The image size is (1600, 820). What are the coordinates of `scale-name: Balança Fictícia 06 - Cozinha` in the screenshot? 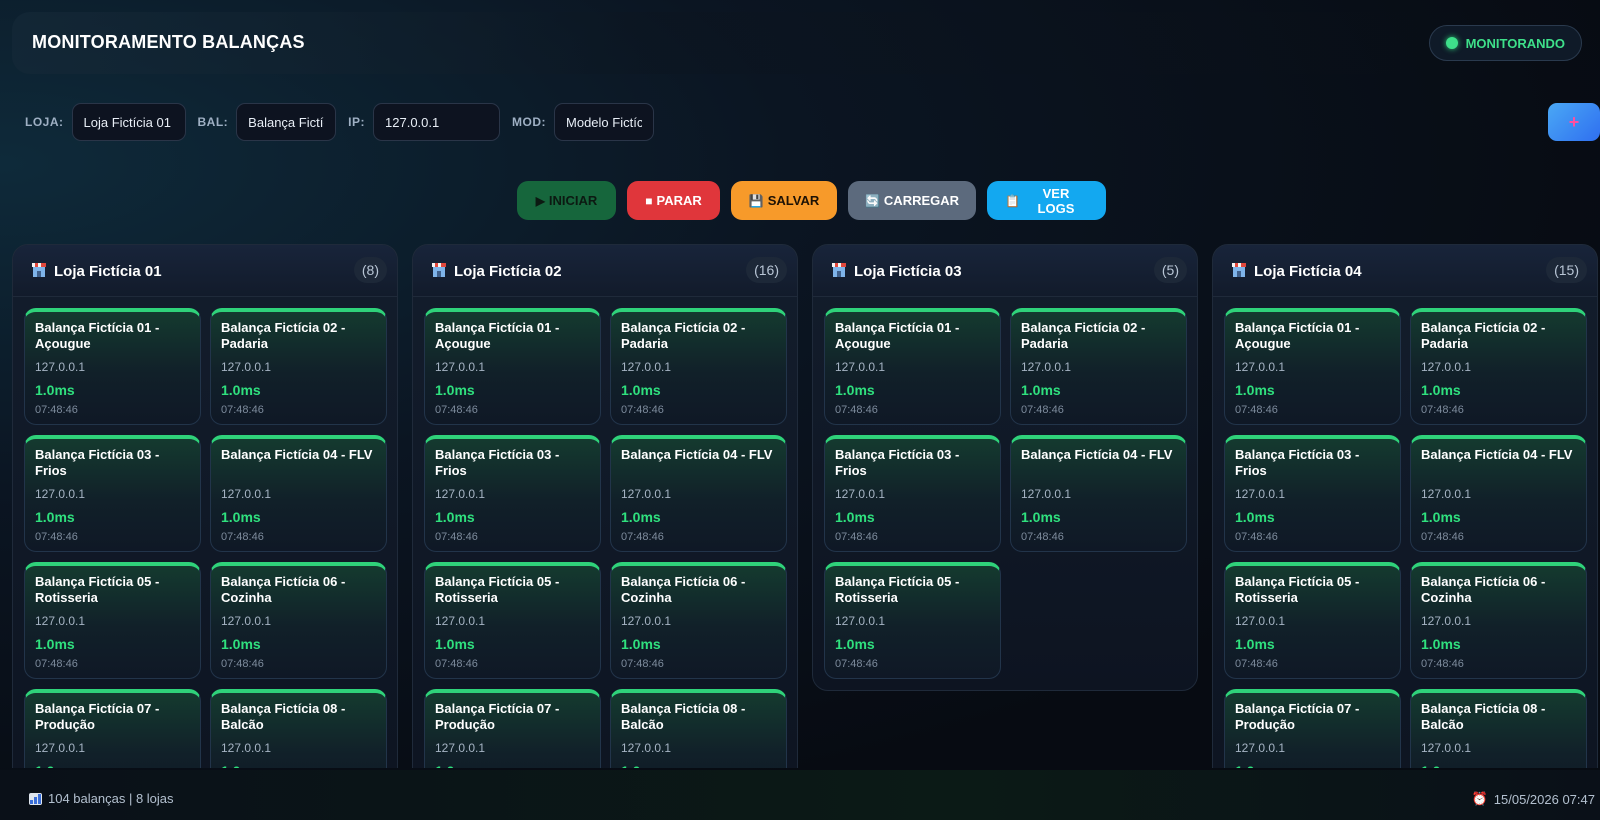 It's located at (683, 589).